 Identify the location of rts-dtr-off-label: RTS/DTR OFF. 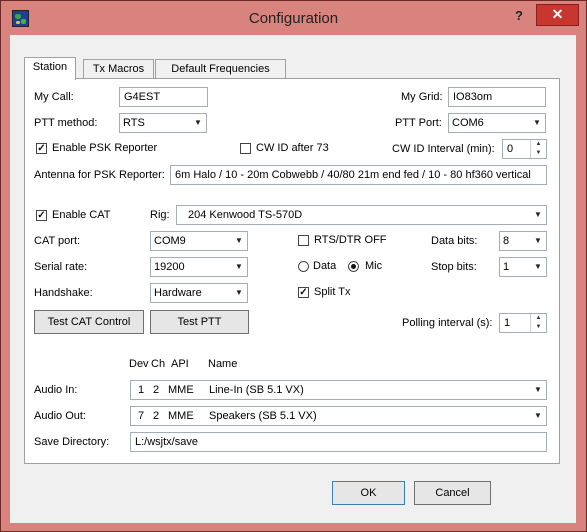
(350, 240).